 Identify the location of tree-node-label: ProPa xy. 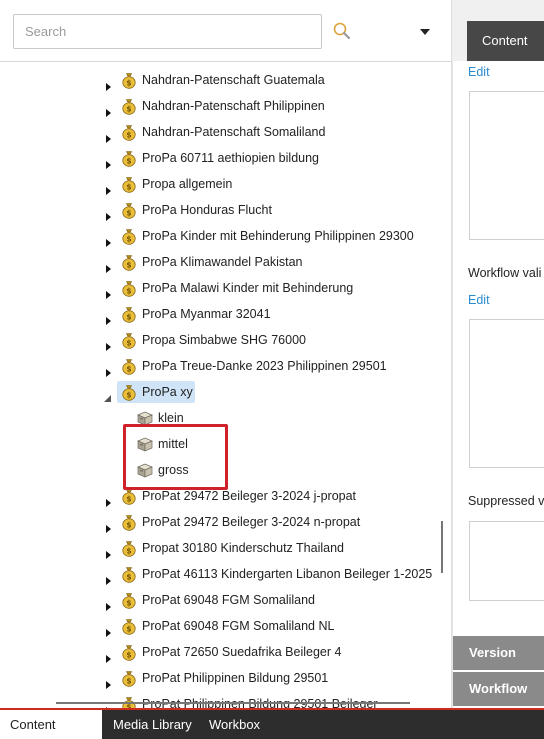
(167, 392).